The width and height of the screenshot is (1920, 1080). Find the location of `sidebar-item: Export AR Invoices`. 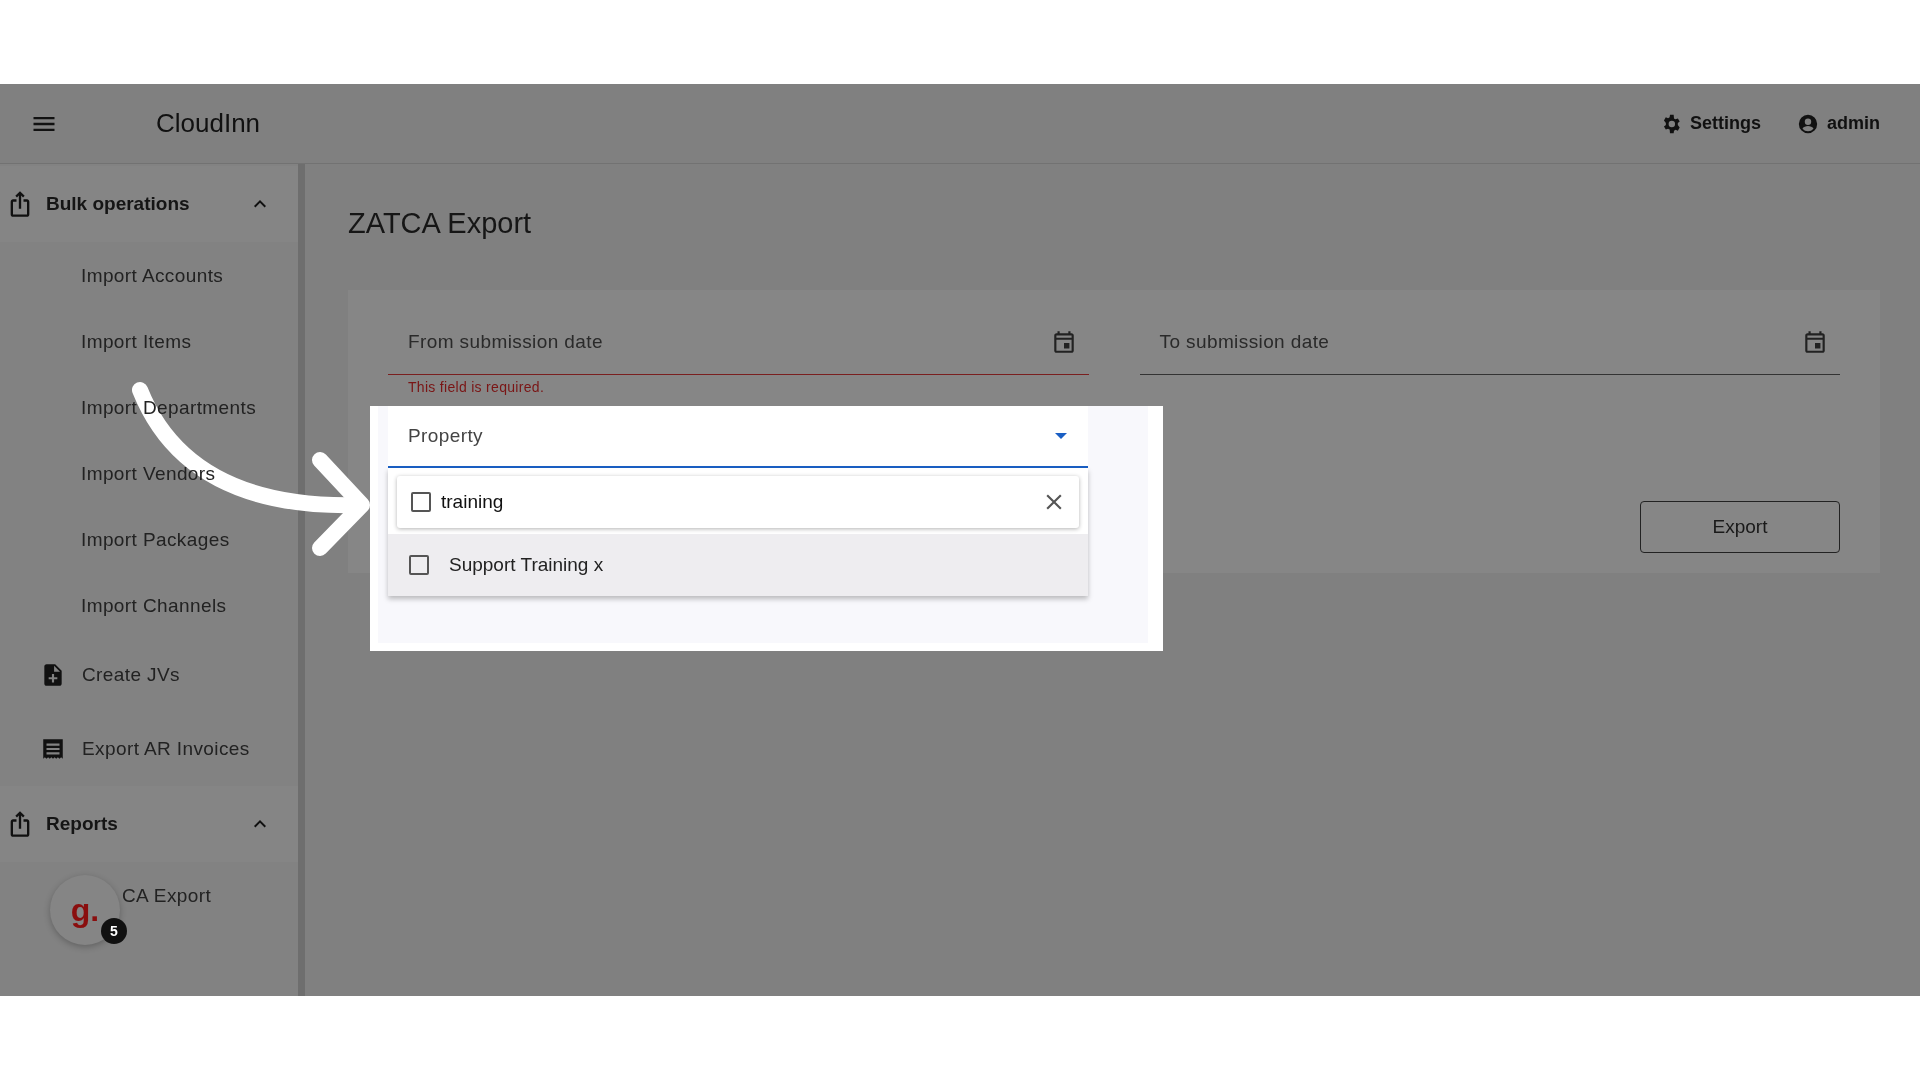

sidebar-item: Export AR Invoices is located at coordinates (149, 749).